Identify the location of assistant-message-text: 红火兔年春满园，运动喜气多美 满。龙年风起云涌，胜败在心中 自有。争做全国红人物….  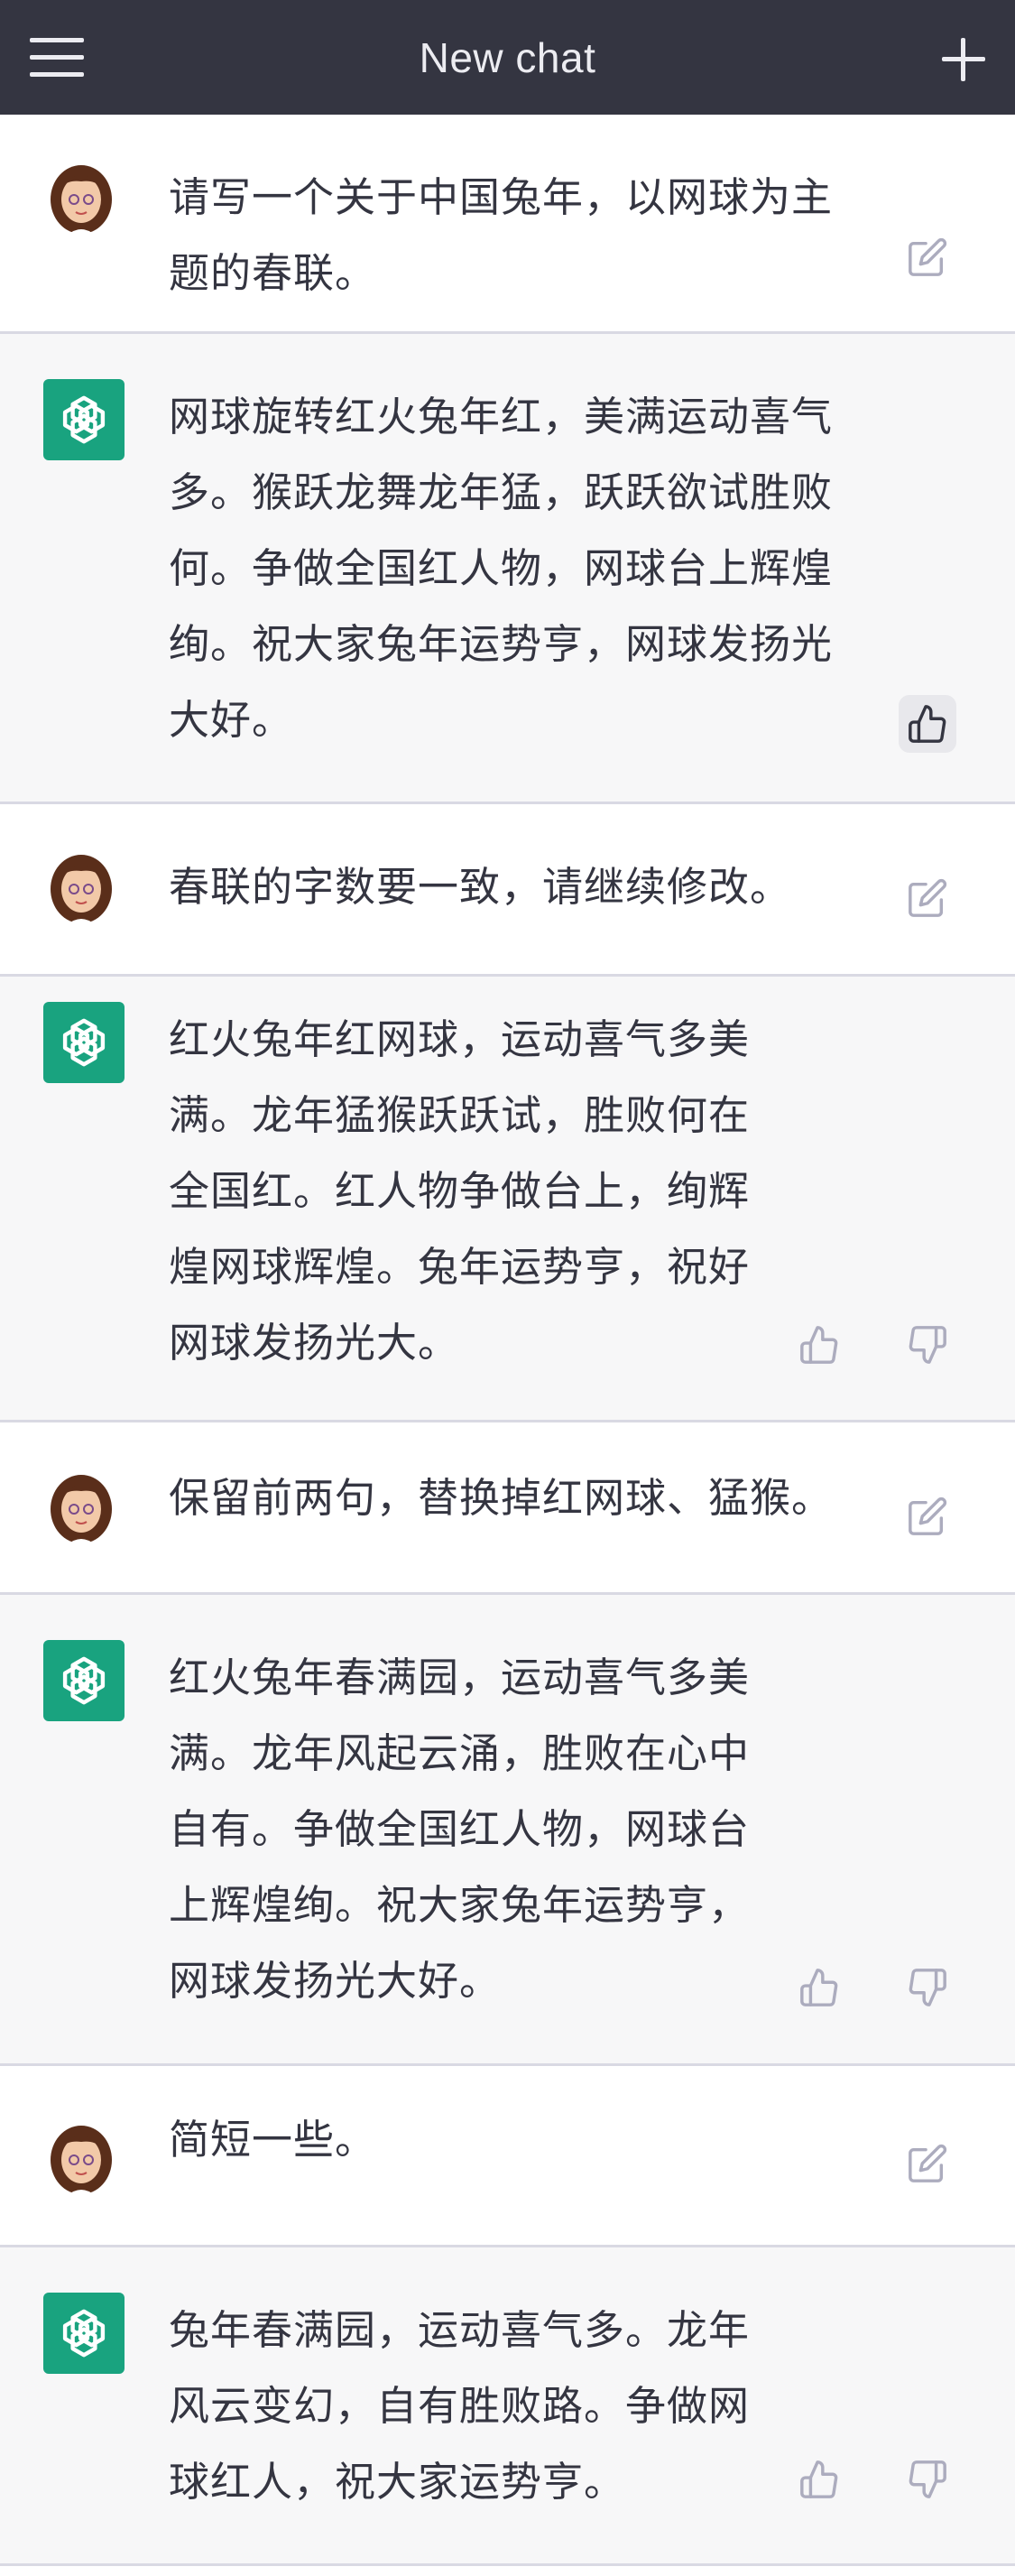
(460, 1829).